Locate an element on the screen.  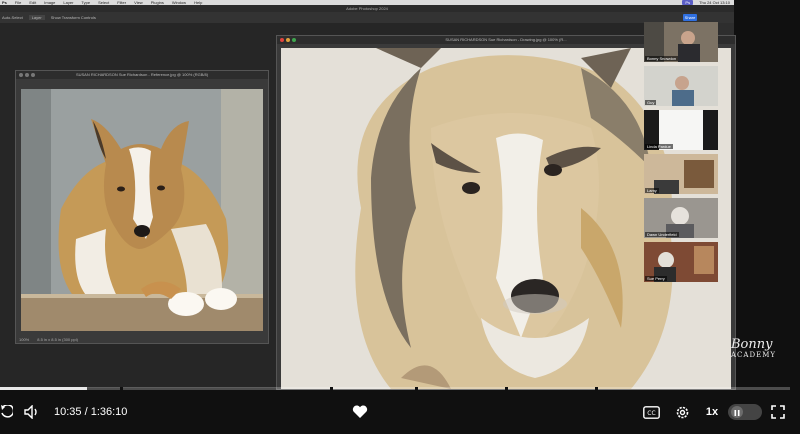
ps-app-title: Adobe Photoshop 2024 is located at coordinates (367, 8).